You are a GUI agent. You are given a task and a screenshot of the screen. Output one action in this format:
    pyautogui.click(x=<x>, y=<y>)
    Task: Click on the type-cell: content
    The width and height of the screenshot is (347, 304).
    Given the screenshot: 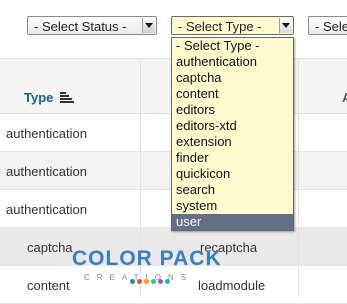 What is the action you would take?
    pyautogui.click(x=48, y=285)
    